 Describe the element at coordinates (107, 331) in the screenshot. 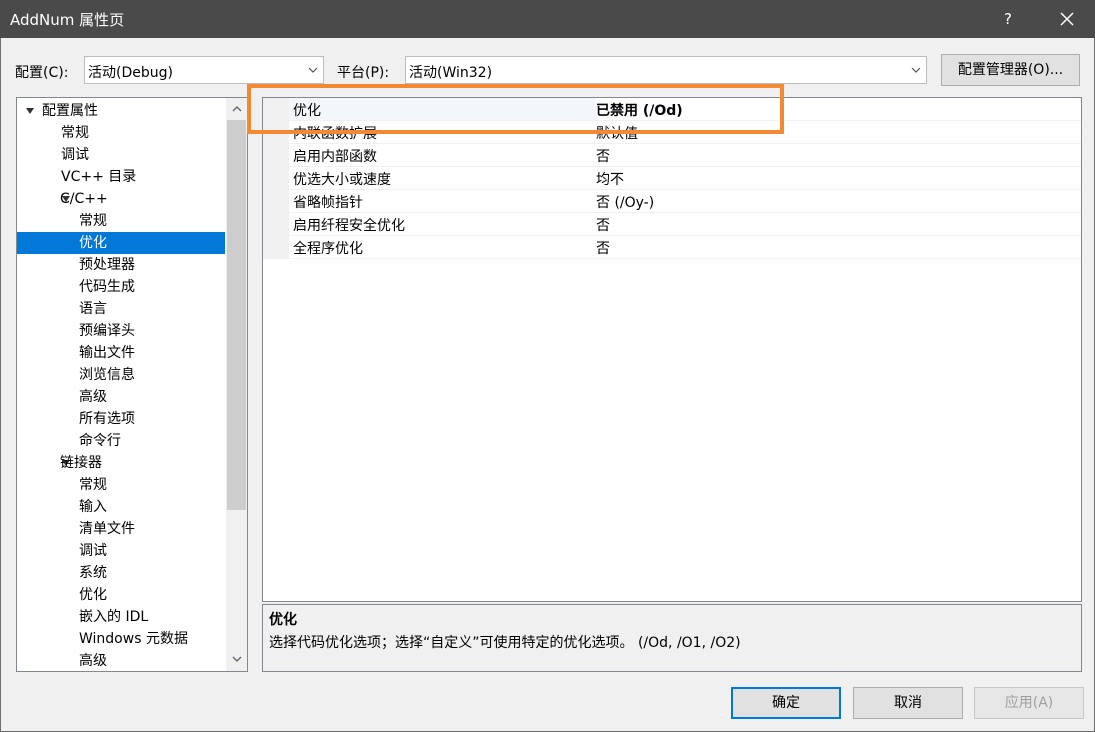

I see `tree-item-label: 预编译头` at that location.